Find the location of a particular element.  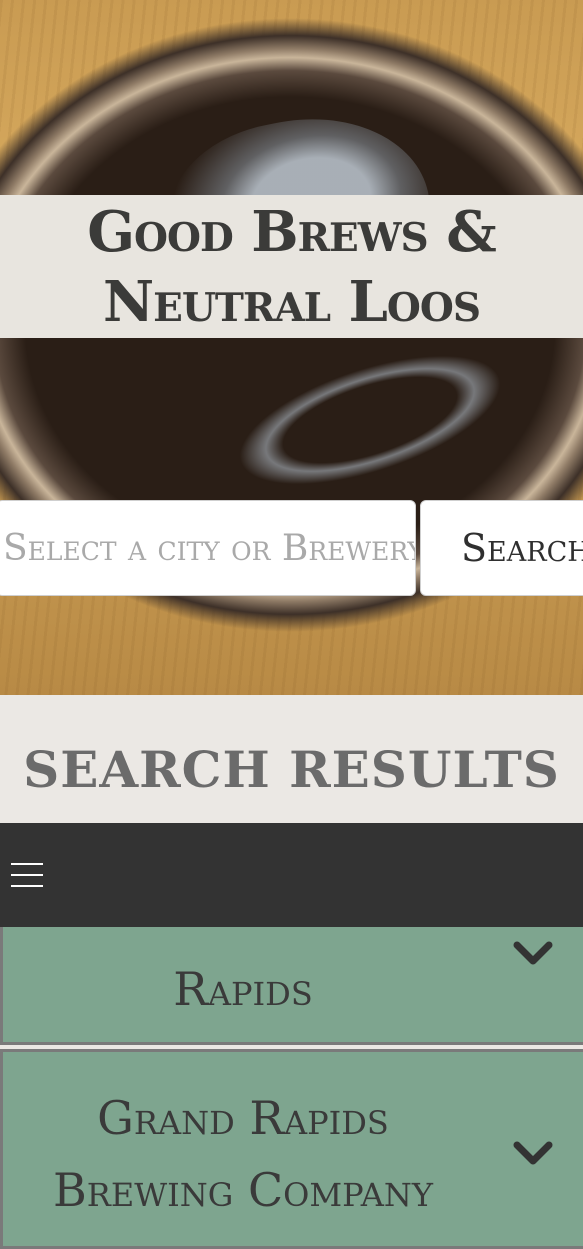

result-card-title-line2: Brewing Company is located at coordinates (243, 1190).